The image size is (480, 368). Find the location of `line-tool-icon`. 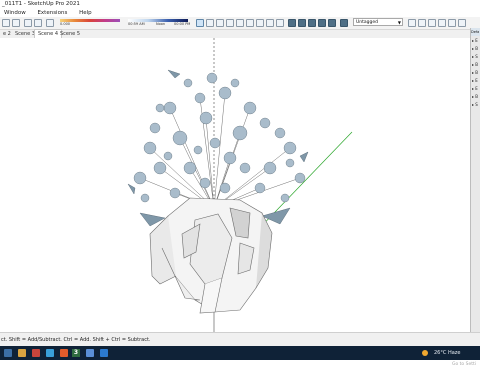

line-tool-icon is located at coordinates (220, 23).